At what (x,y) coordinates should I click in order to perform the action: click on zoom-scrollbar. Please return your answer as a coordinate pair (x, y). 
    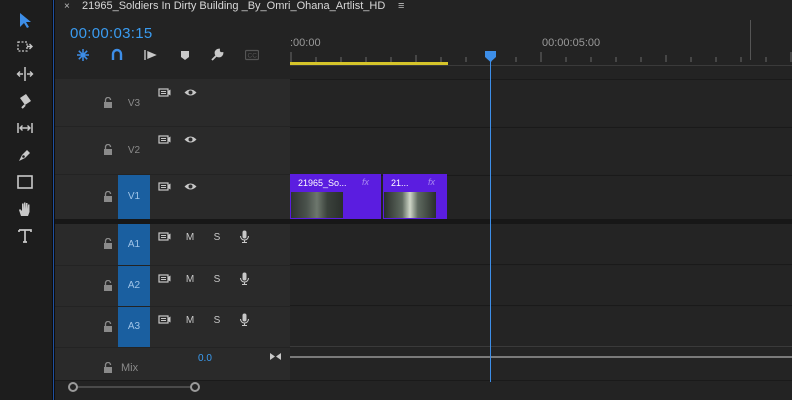
    Looking at the image, I should click on (134, 387).